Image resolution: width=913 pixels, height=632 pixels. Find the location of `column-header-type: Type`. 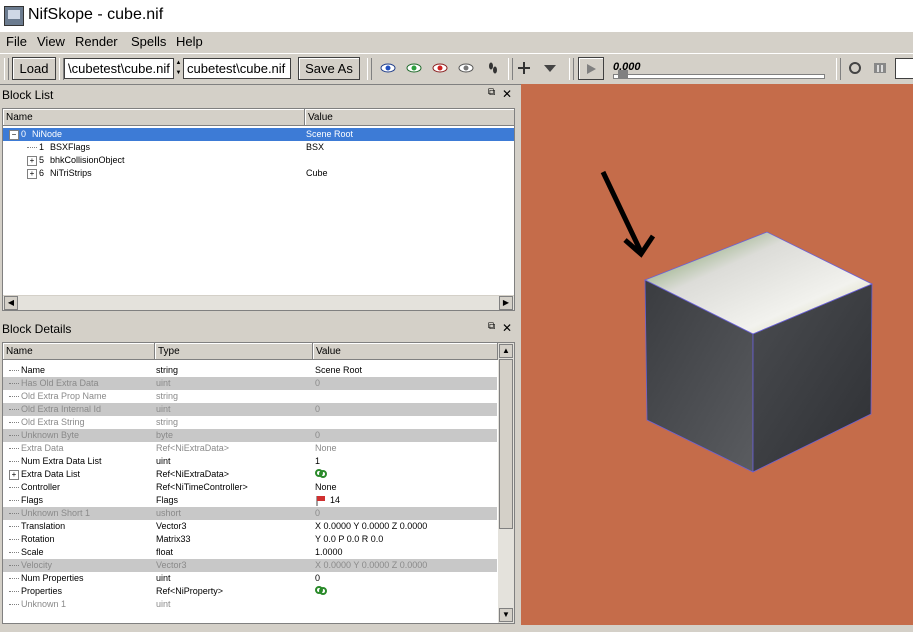

column-header-type: Type is located at coordinates (234, 351).